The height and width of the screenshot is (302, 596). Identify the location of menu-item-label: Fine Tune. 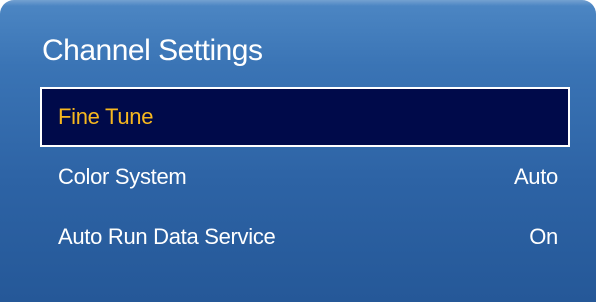
(106, 116).